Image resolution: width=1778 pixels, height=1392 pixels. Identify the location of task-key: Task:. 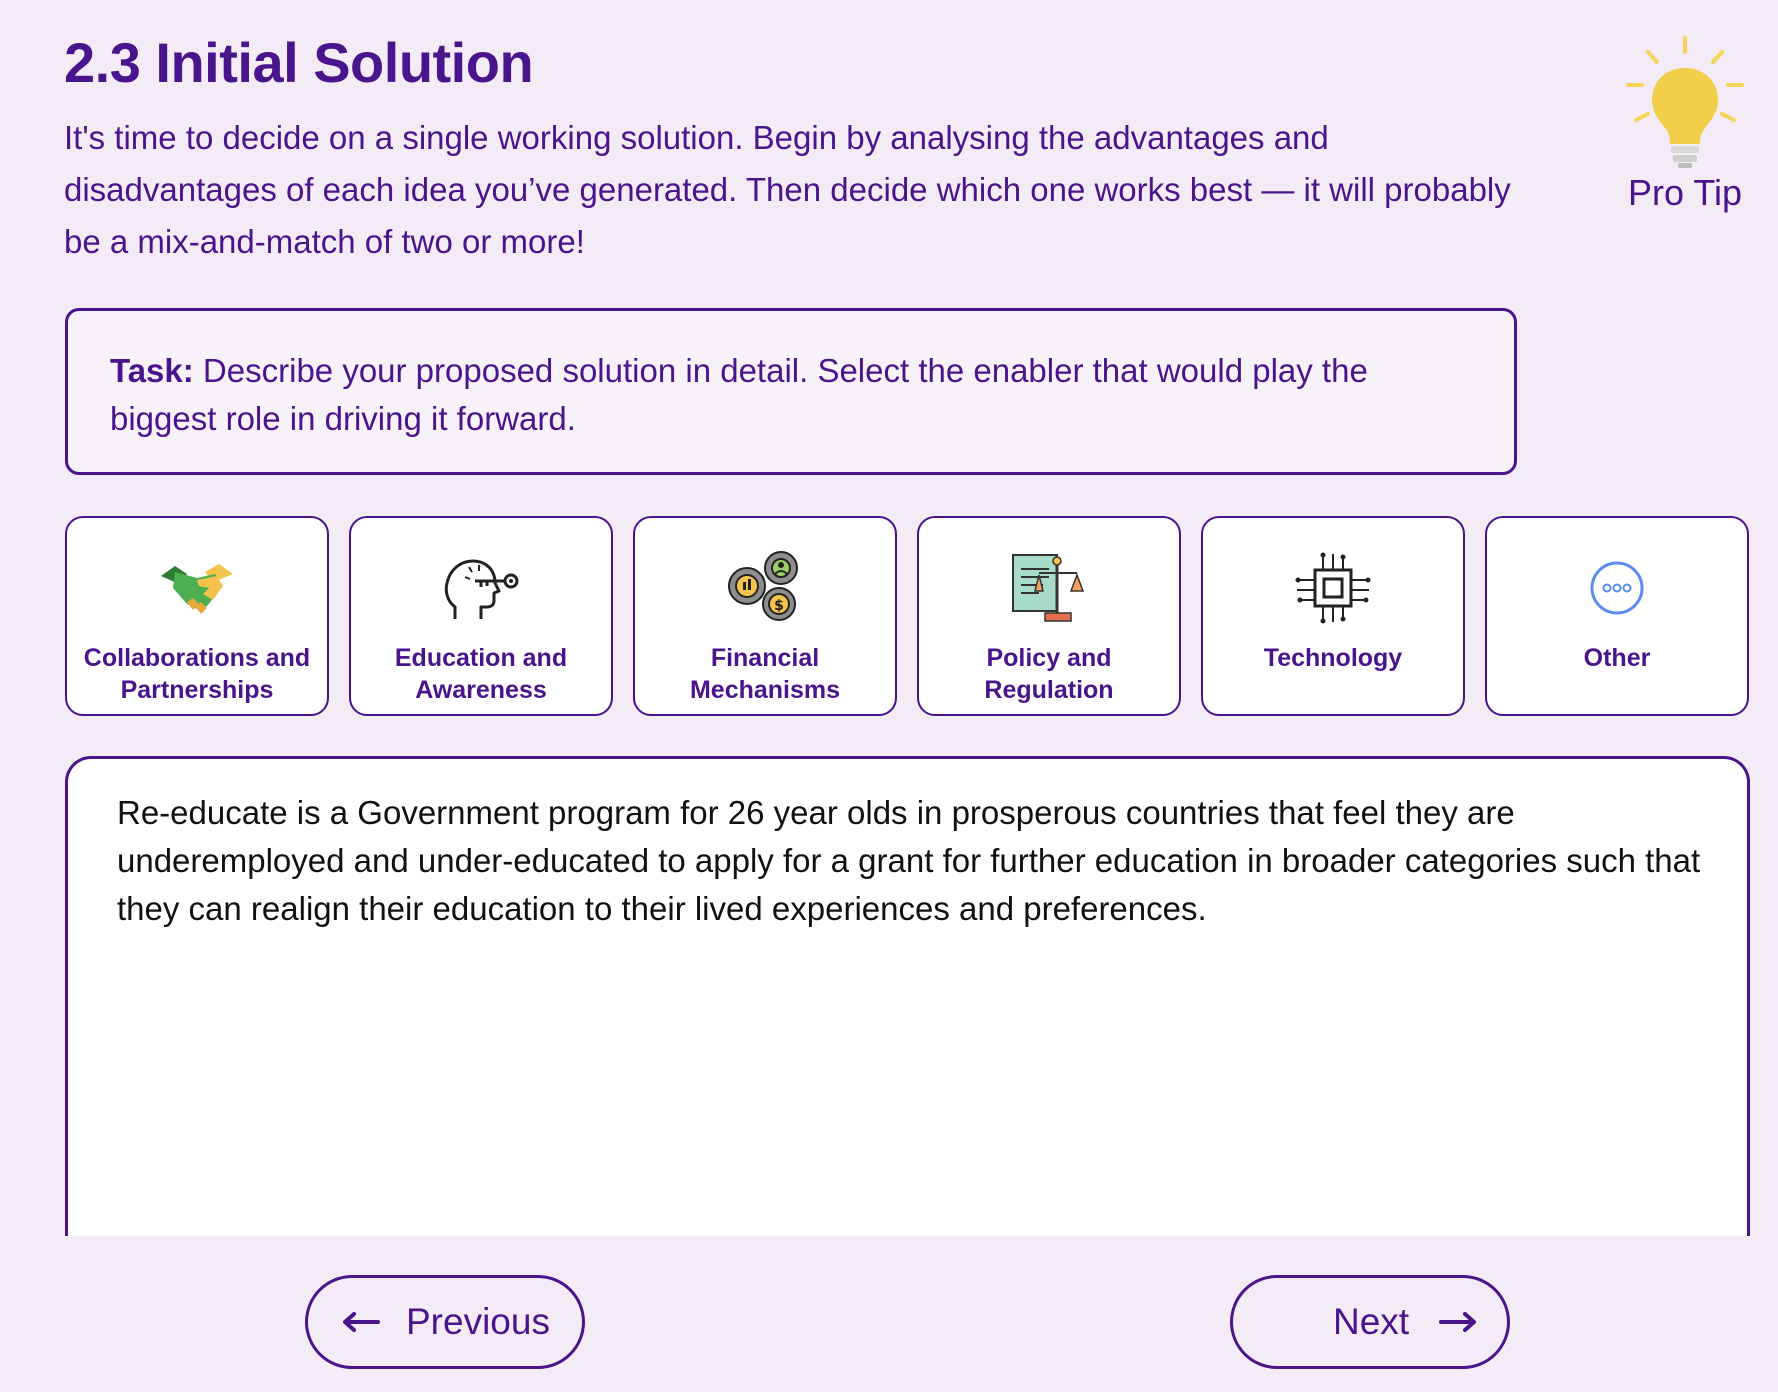
(152, 370).